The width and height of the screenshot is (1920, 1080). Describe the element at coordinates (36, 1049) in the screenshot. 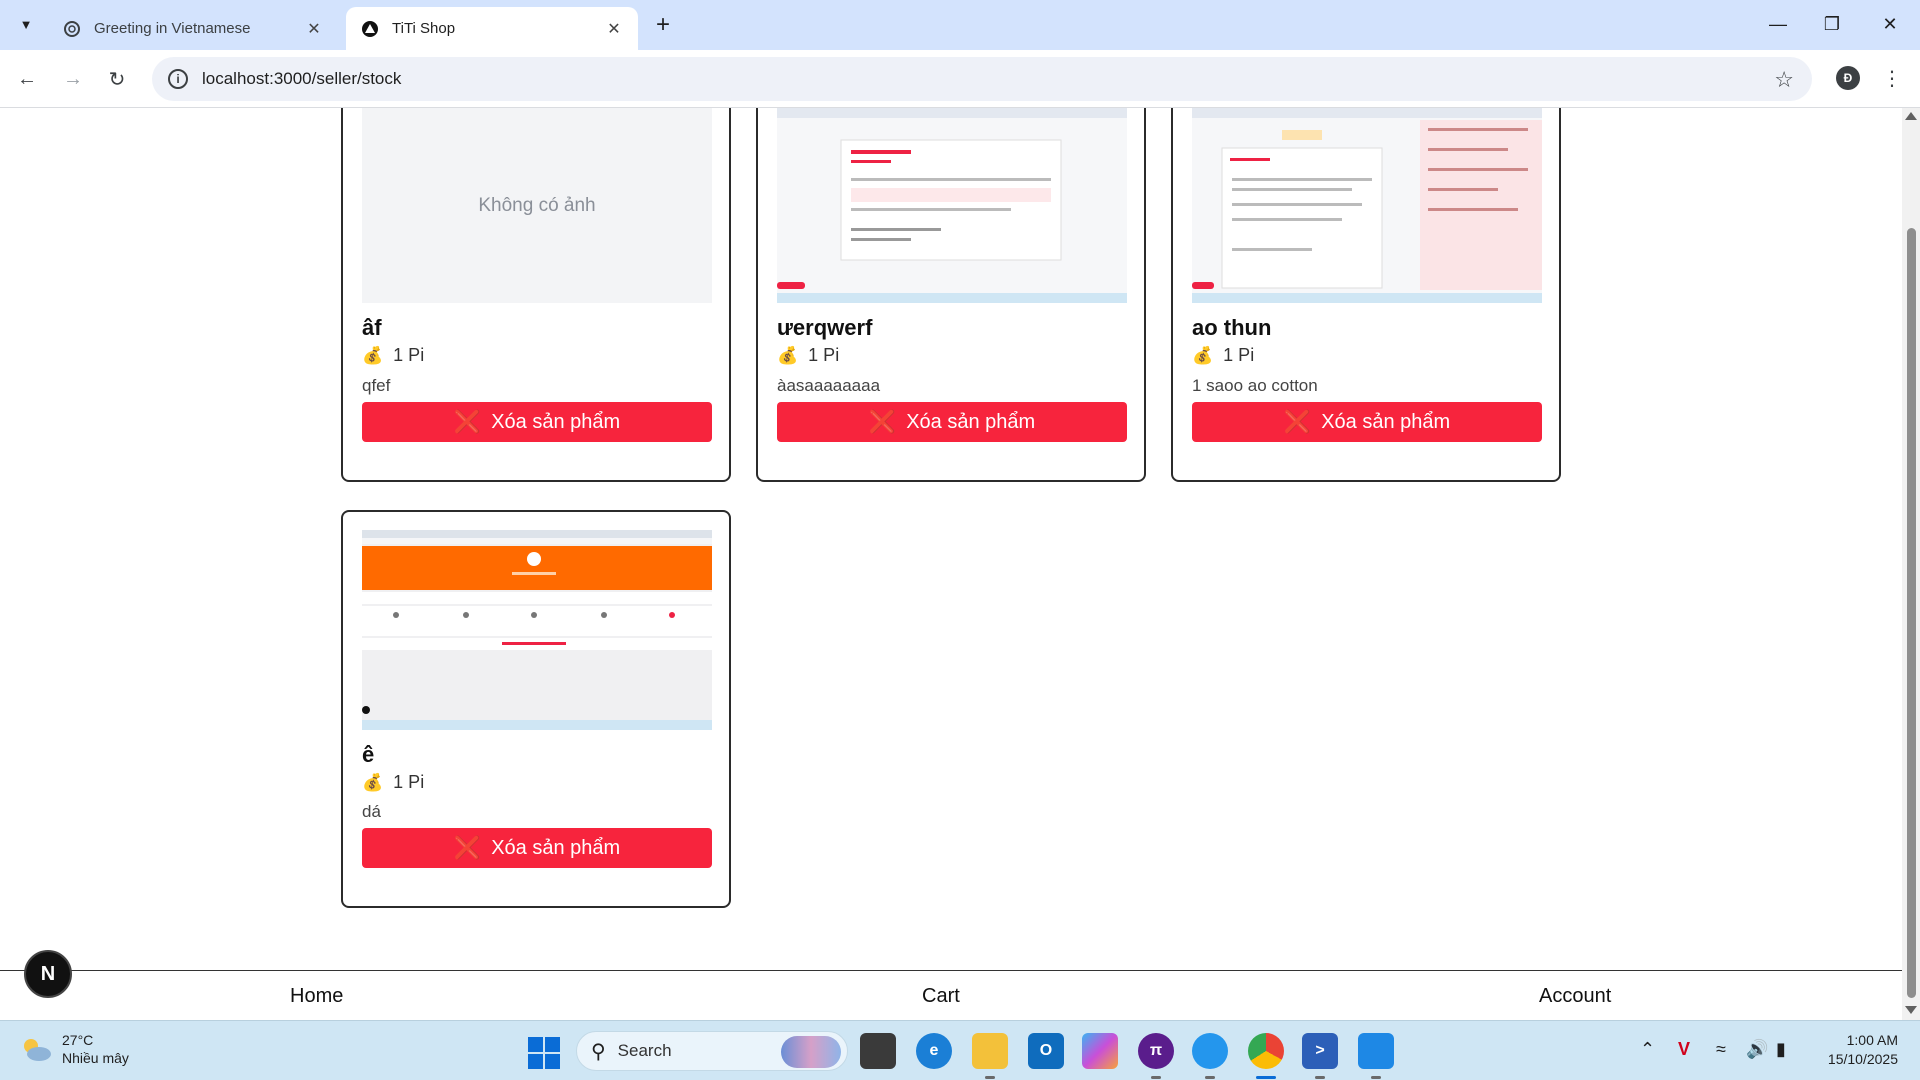

I see `cloudy-weather-icon` at that location.